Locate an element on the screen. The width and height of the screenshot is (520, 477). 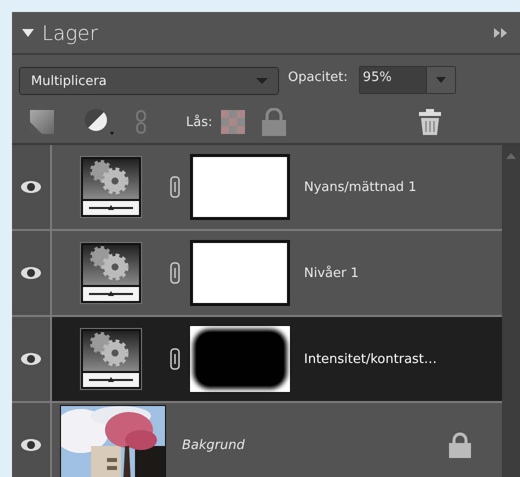
new-layer-icon is located at coordinates (42, 122).